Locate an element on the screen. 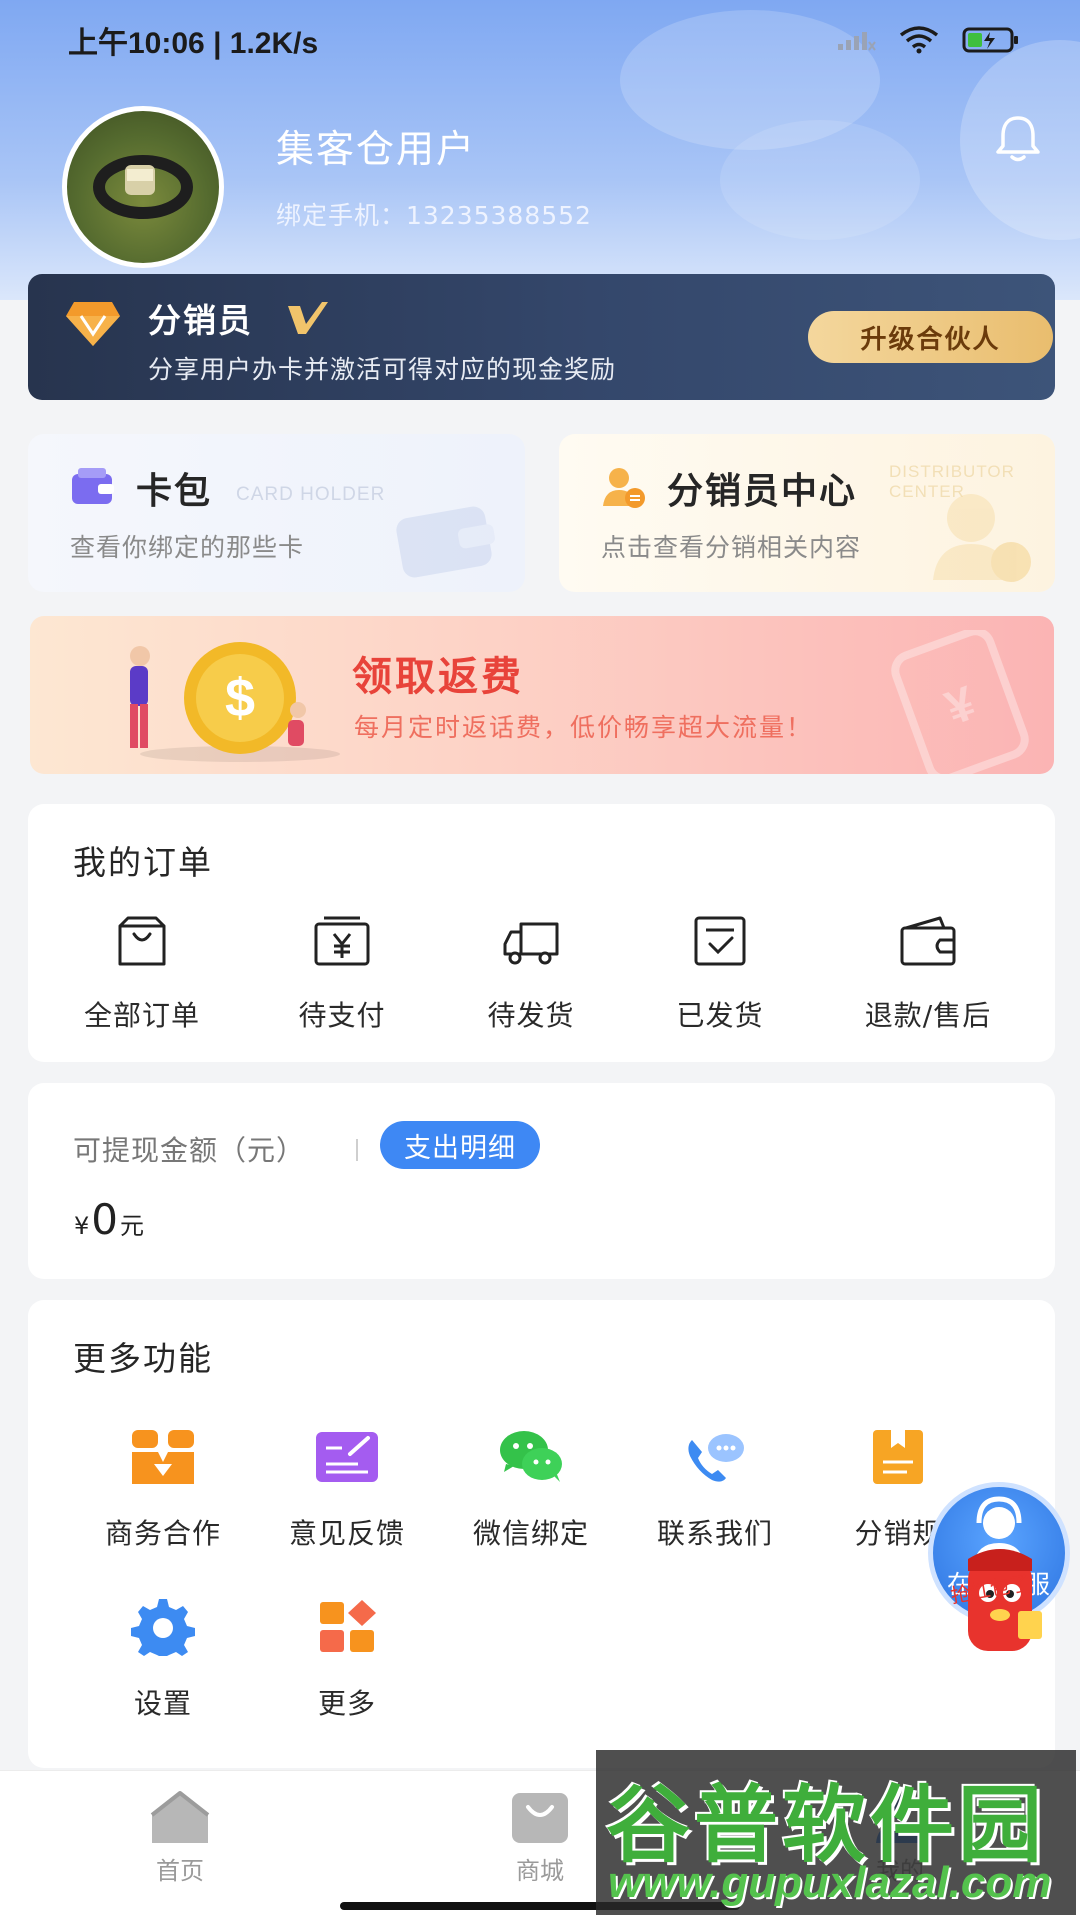 The height and width of the screenshot is (1920, 1080). site-watermark: 谷普软件园 www.gupuxlazal.com is located at coordinates (836, 1832).